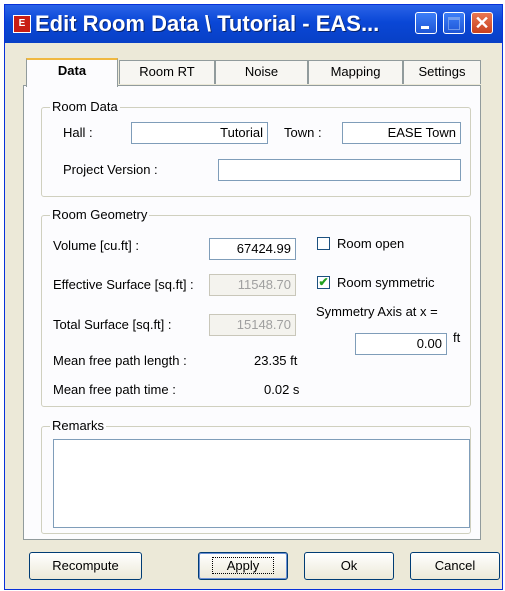  What do you see at coordinates (442, 72) in the screenshot?
I see `tab-settings: Settings` at bounding box center [442, 72].